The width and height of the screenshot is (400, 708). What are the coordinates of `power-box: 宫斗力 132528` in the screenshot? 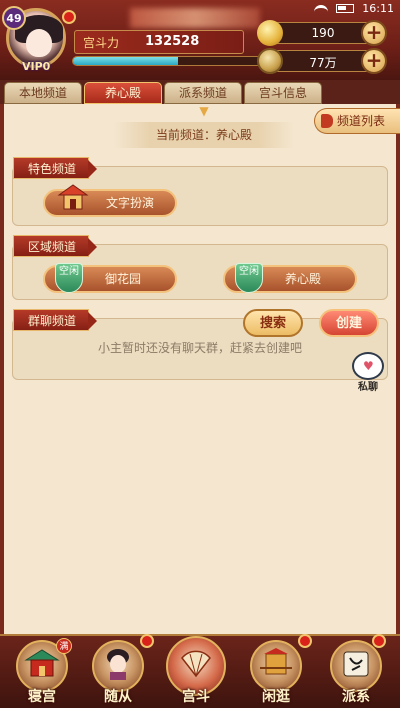 It's located at (159, 42).